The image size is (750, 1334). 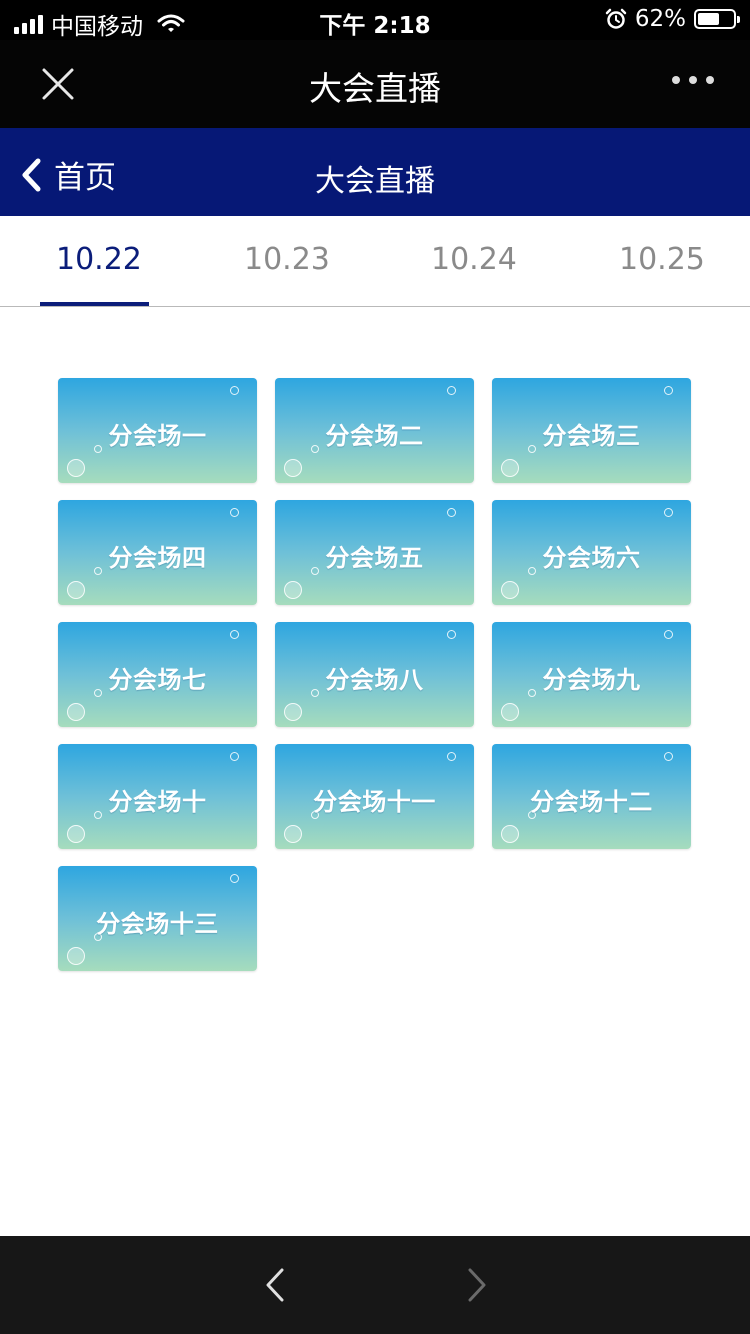 I want to click on venue-label: 分会场十二, so click(x=591, y=802).